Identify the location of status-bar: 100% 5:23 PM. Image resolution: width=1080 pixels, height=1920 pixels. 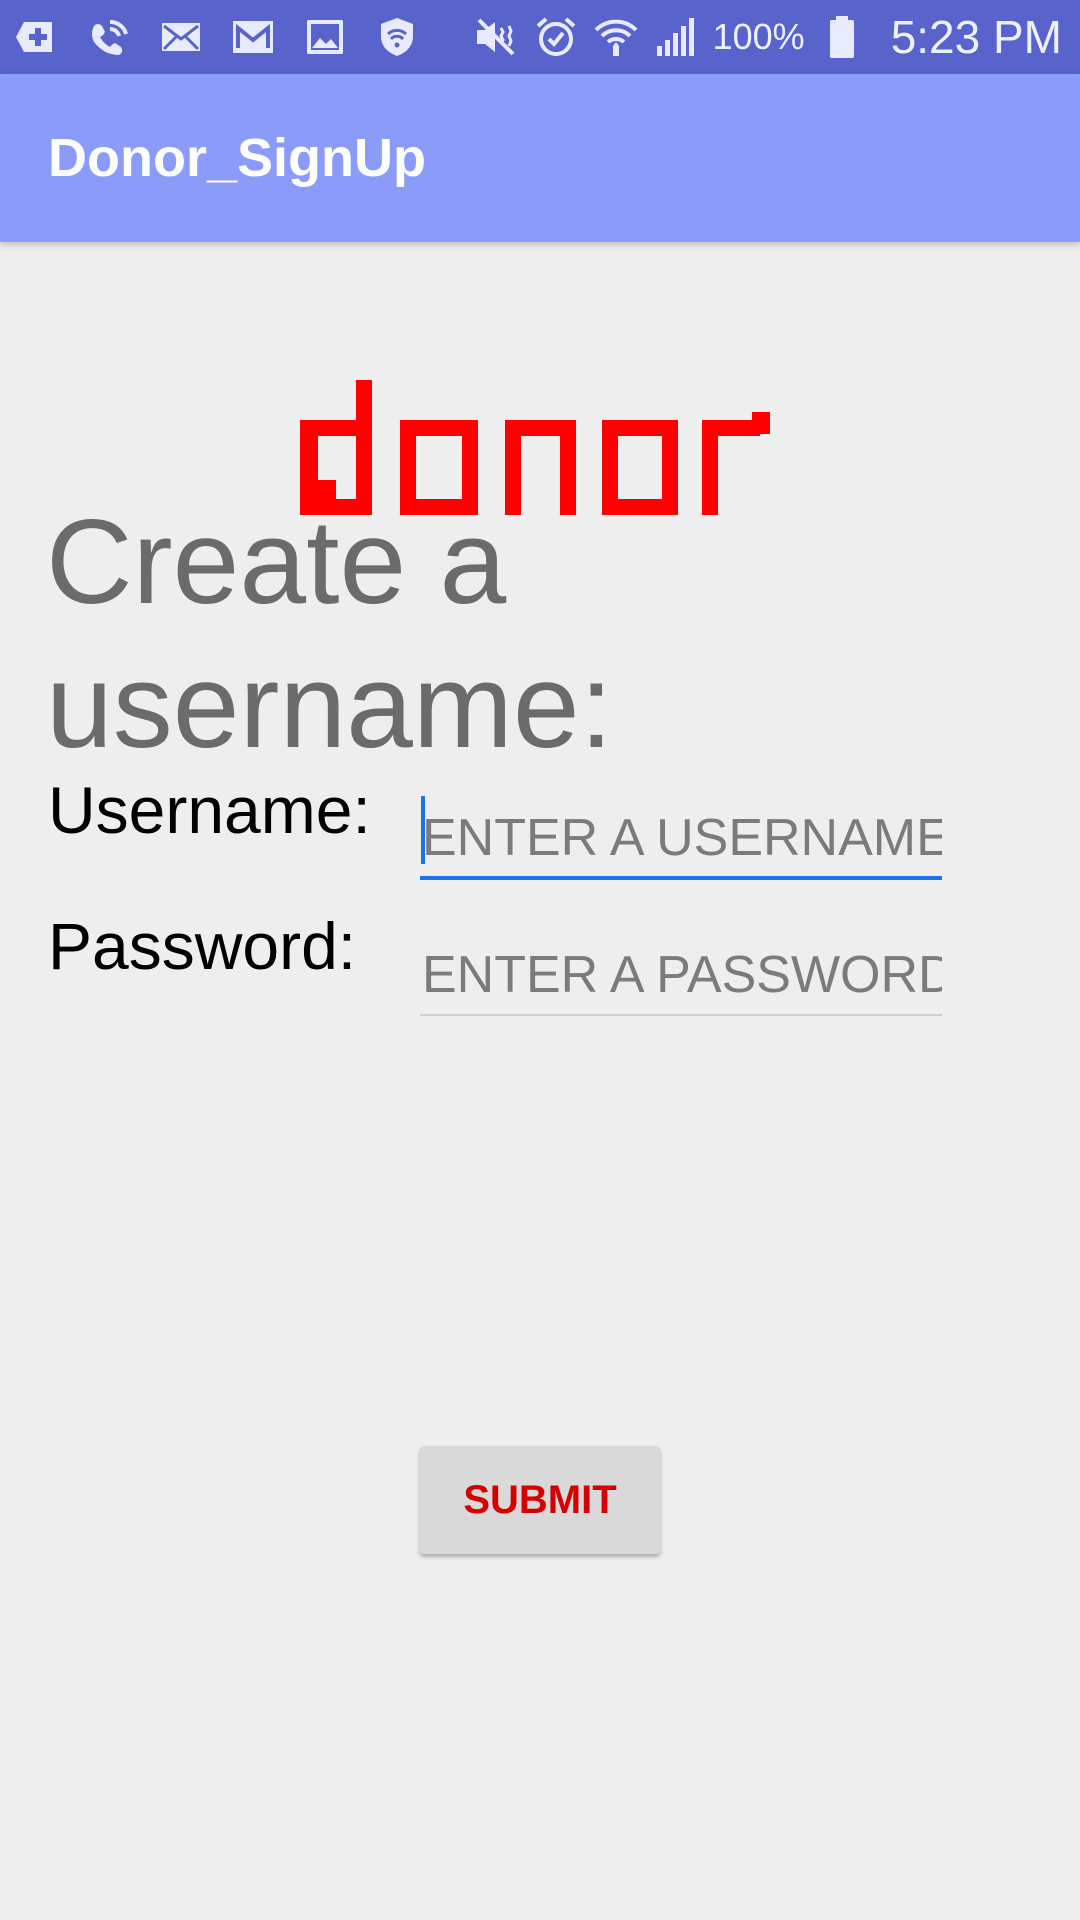
(540, 37).